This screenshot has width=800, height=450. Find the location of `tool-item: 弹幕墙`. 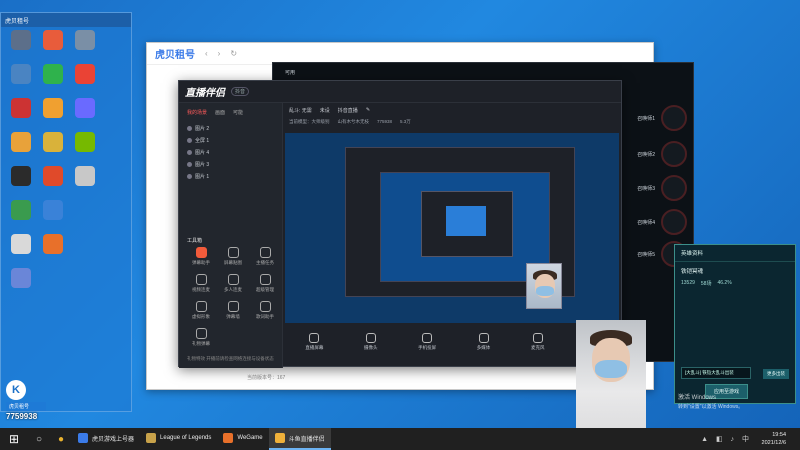

tool-item: 弹幕墙 is located at coordinates (233, 310).